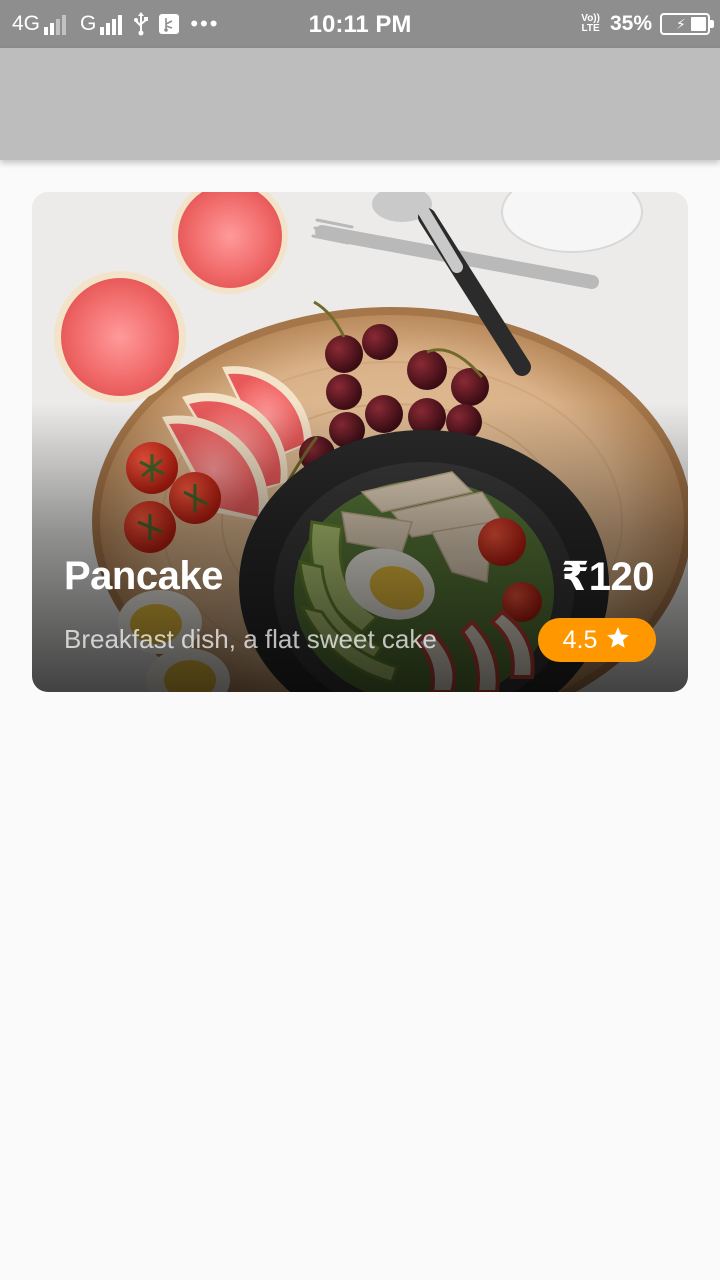 Image resolution: width=720 pixels, height=1280 pixels. I want to click on food-price: ₹120, so click(607, 577).